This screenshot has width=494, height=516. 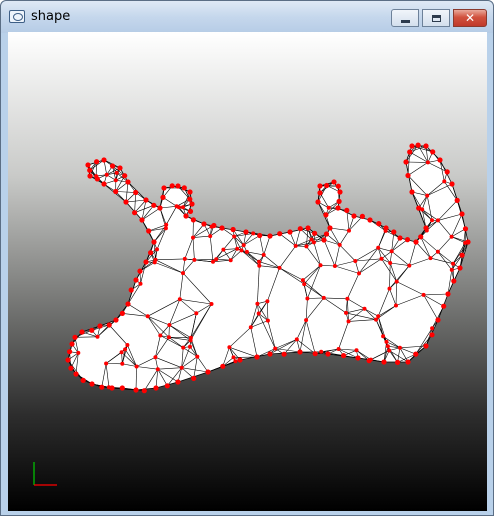 What do you see at coordinates (436, 18) in the screenshot?
I see `maximize-button` at bounding box center [436, 18].